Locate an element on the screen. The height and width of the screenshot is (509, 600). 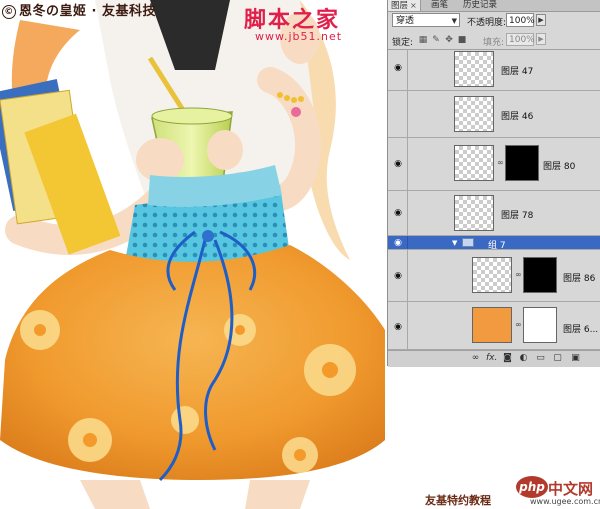
expand-triangle-icon: ▼ is located at coordinates (454, 243).